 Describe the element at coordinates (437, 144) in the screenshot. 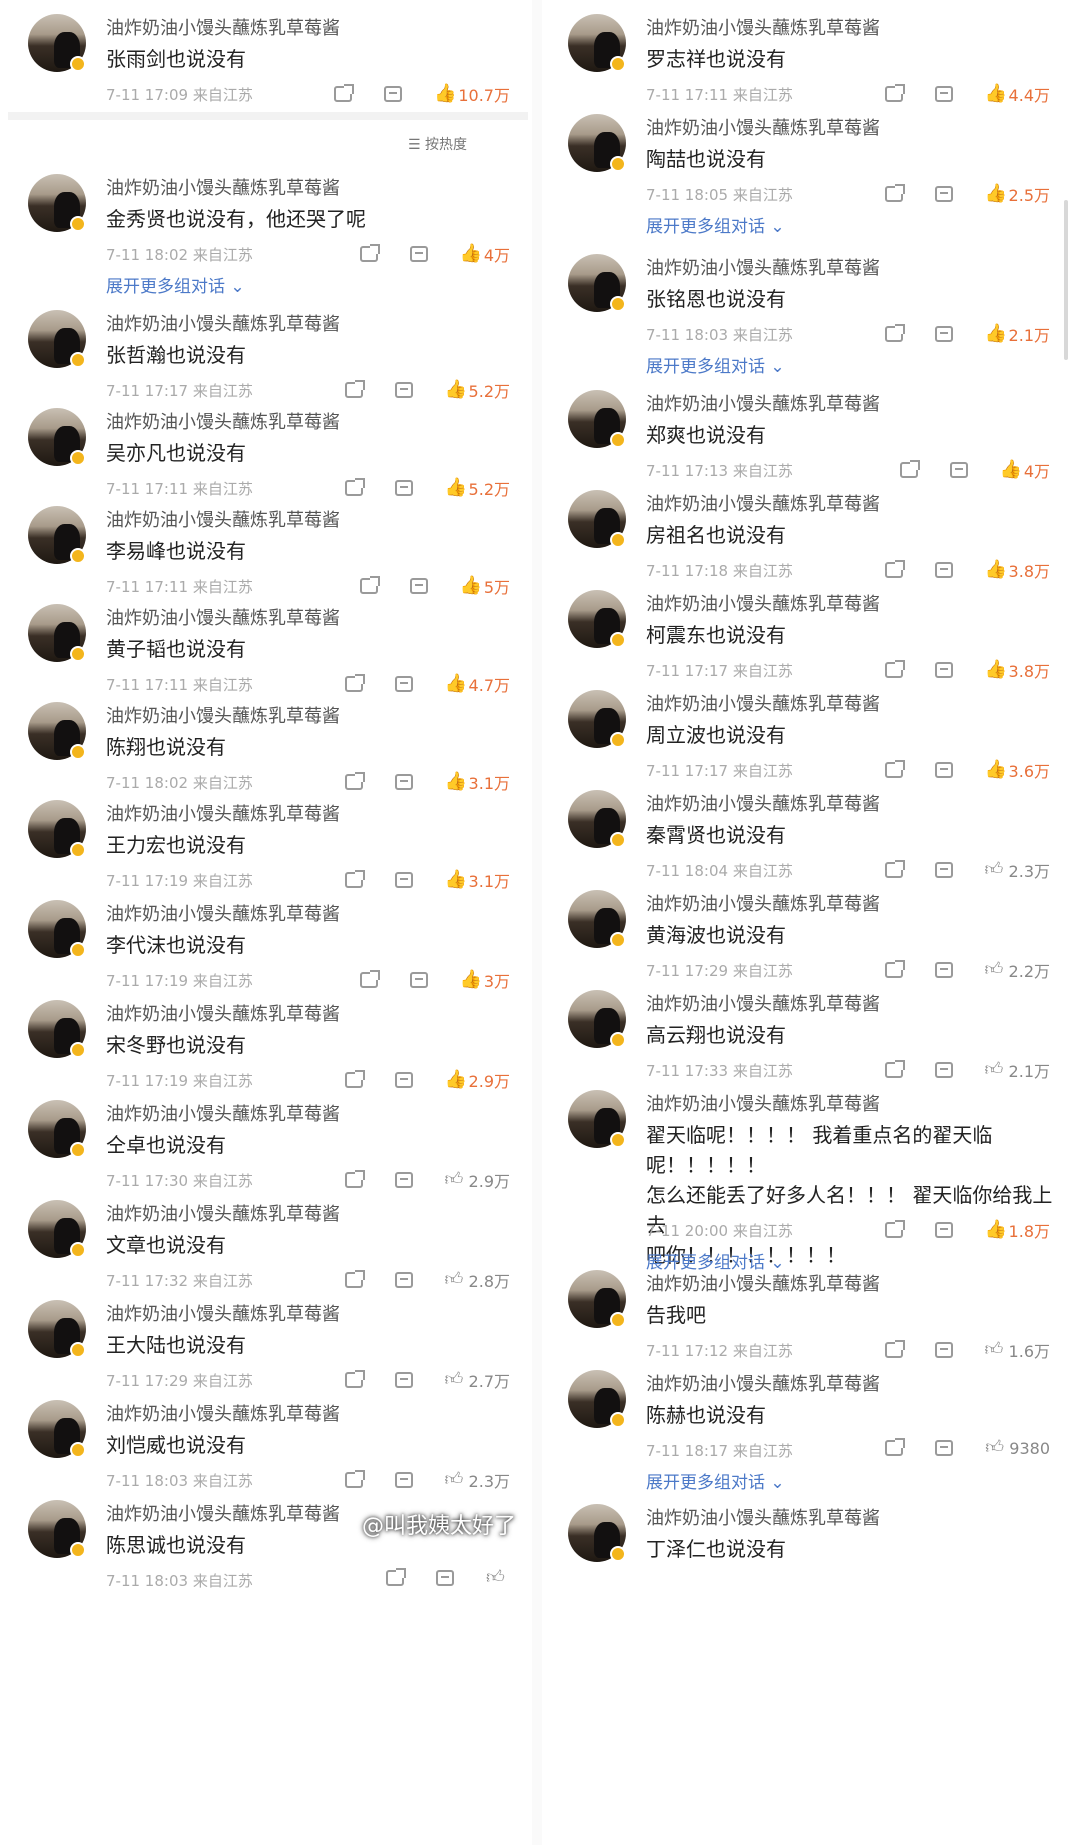

I see `sort-by-heat-button: ☰ 按热度` at that location.